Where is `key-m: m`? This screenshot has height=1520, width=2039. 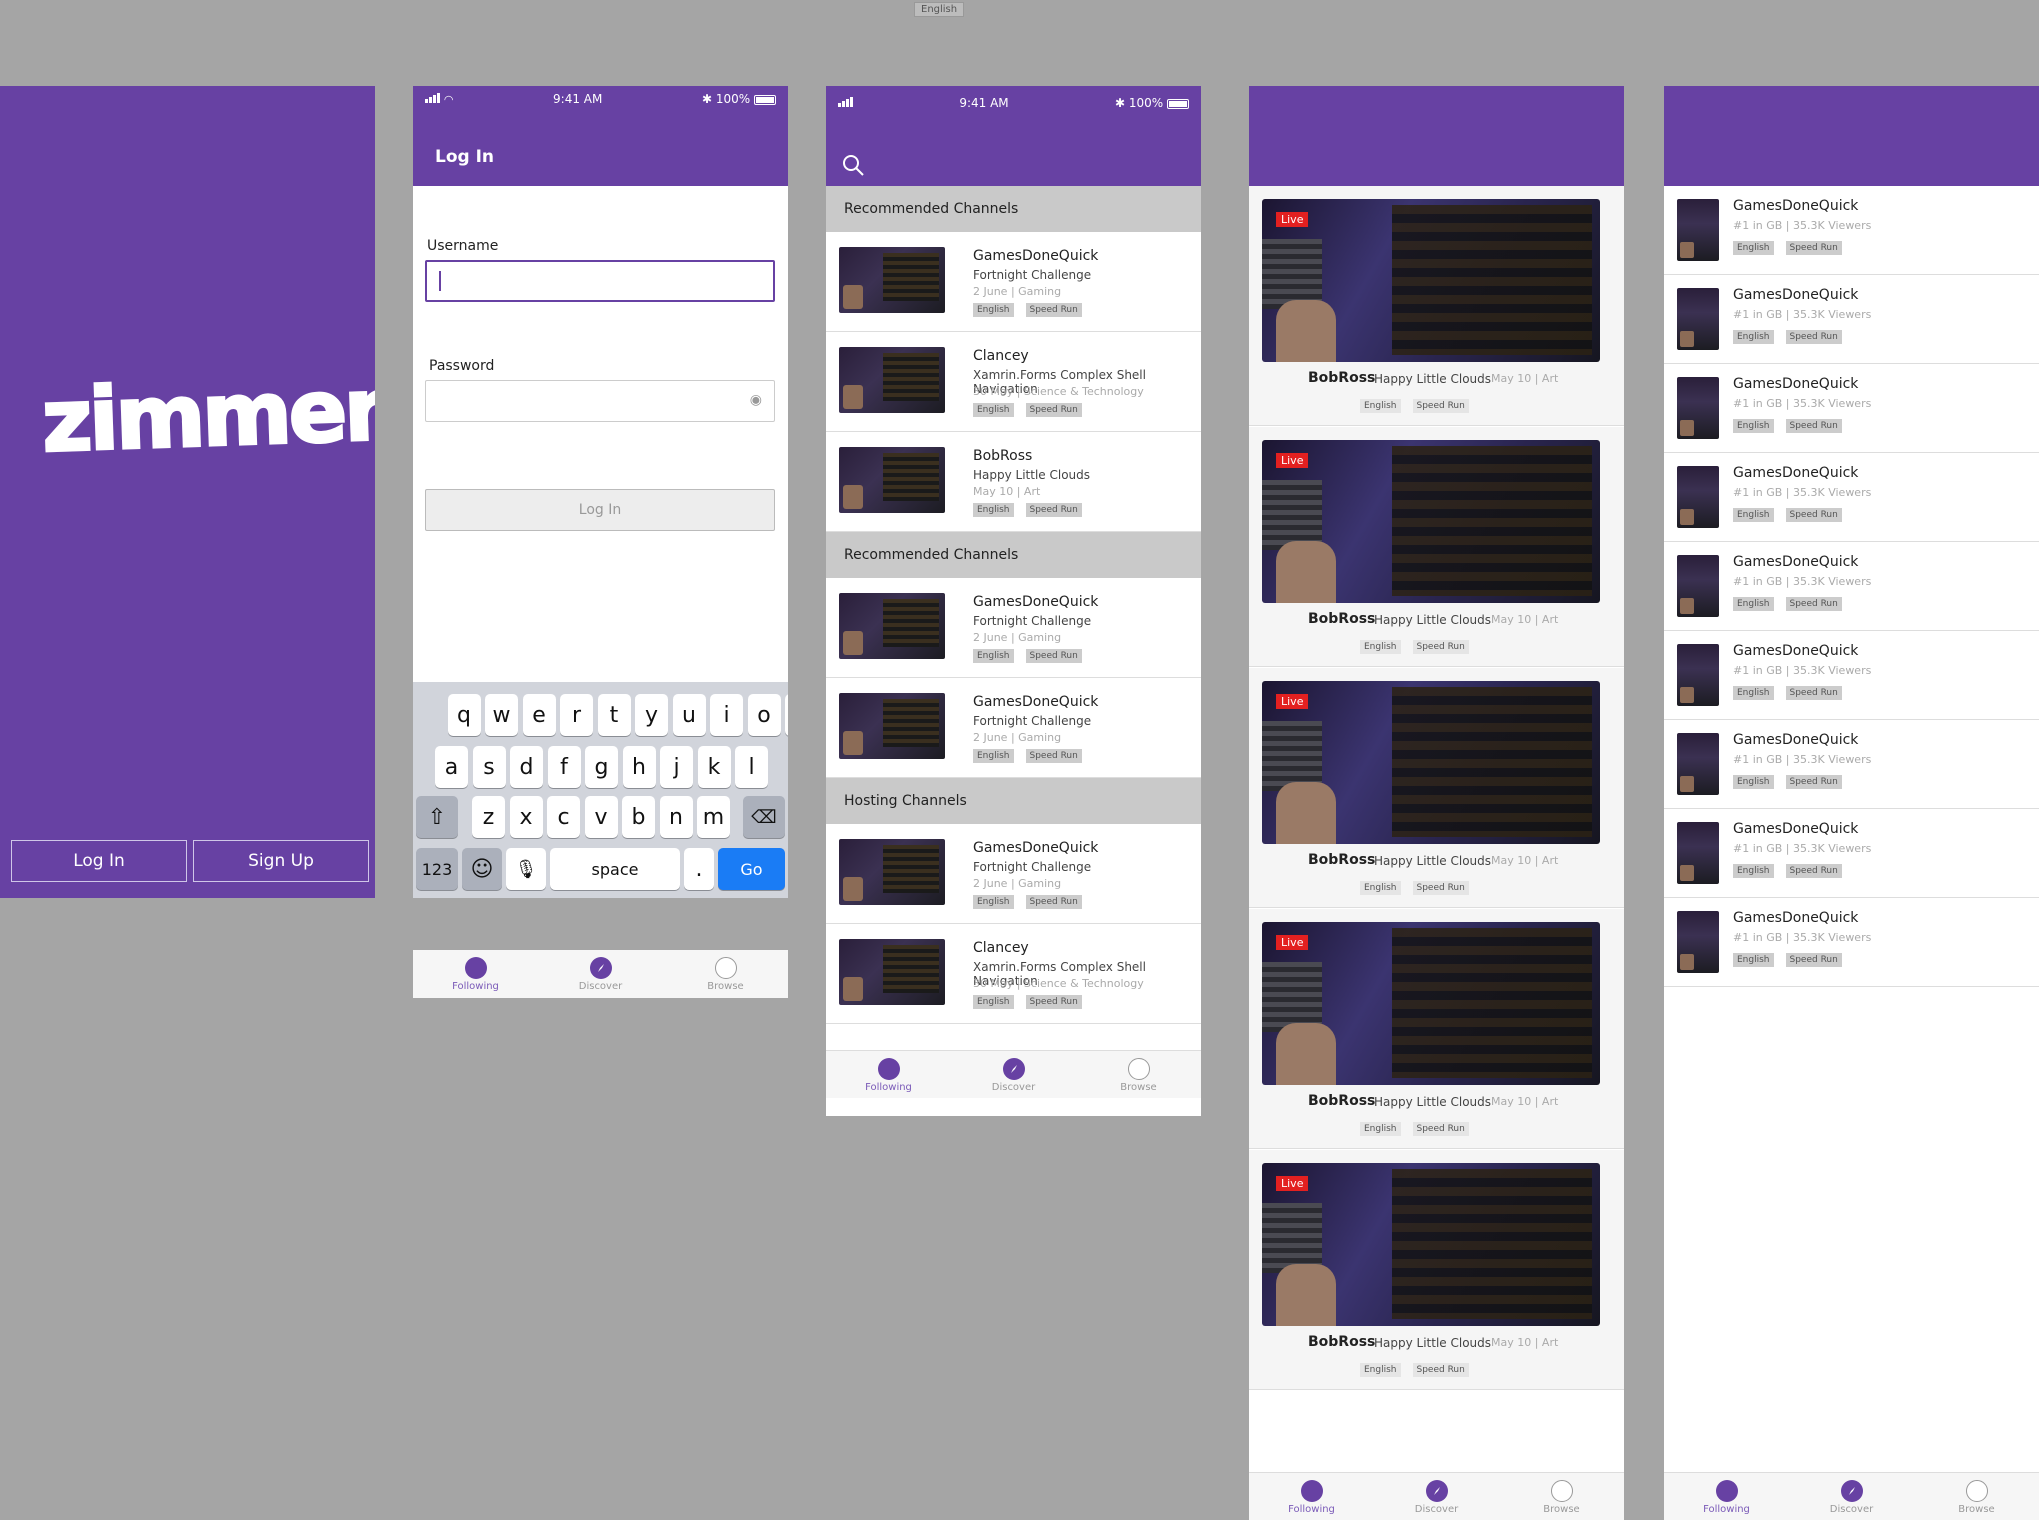 key-m: m is located at coordinates (713, 817).